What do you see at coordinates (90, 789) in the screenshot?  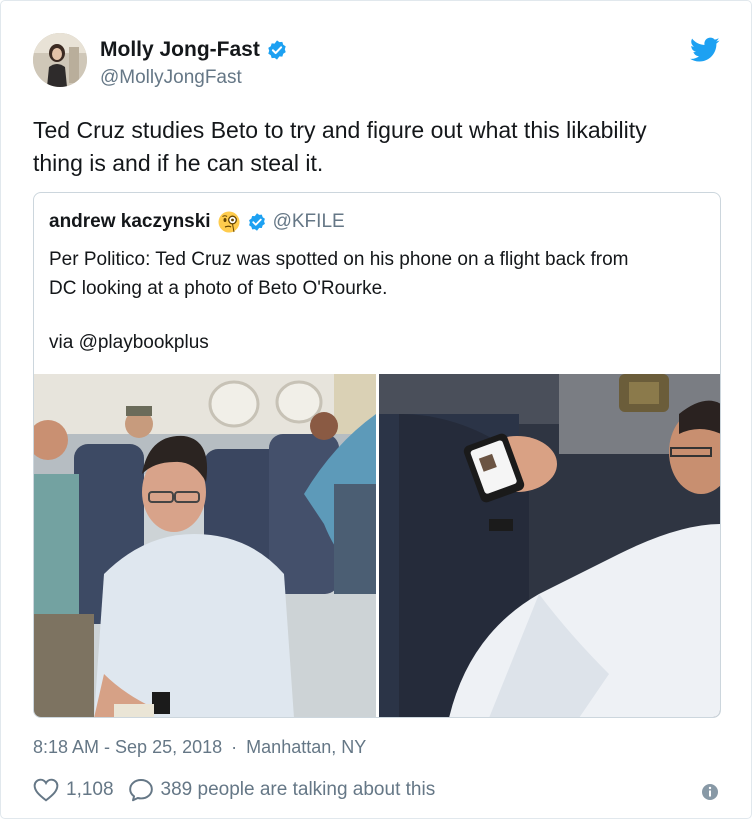 I see `like-count: 1,108` at bounding box center [90, 789].